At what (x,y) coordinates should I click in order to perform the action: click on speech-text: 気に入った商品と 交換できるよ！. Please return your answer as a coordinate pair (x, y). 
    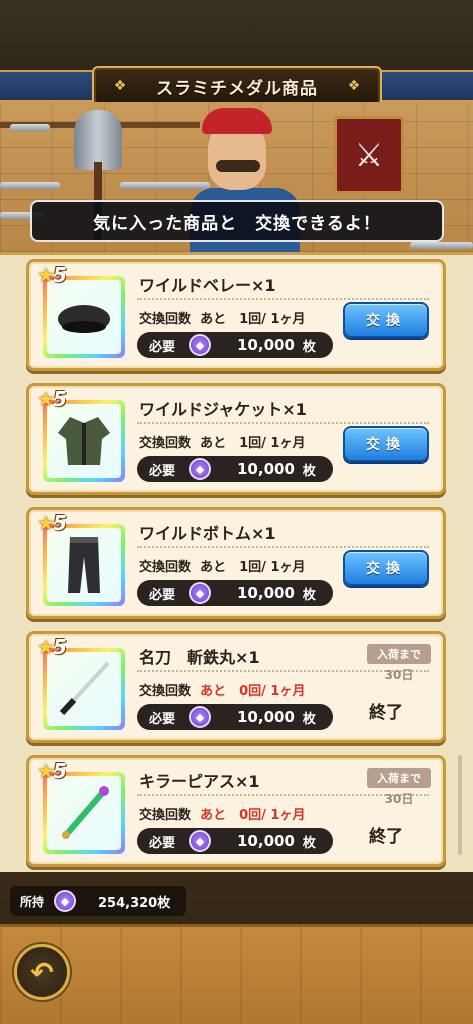
    Looking at the image, I should click on (237, 223).